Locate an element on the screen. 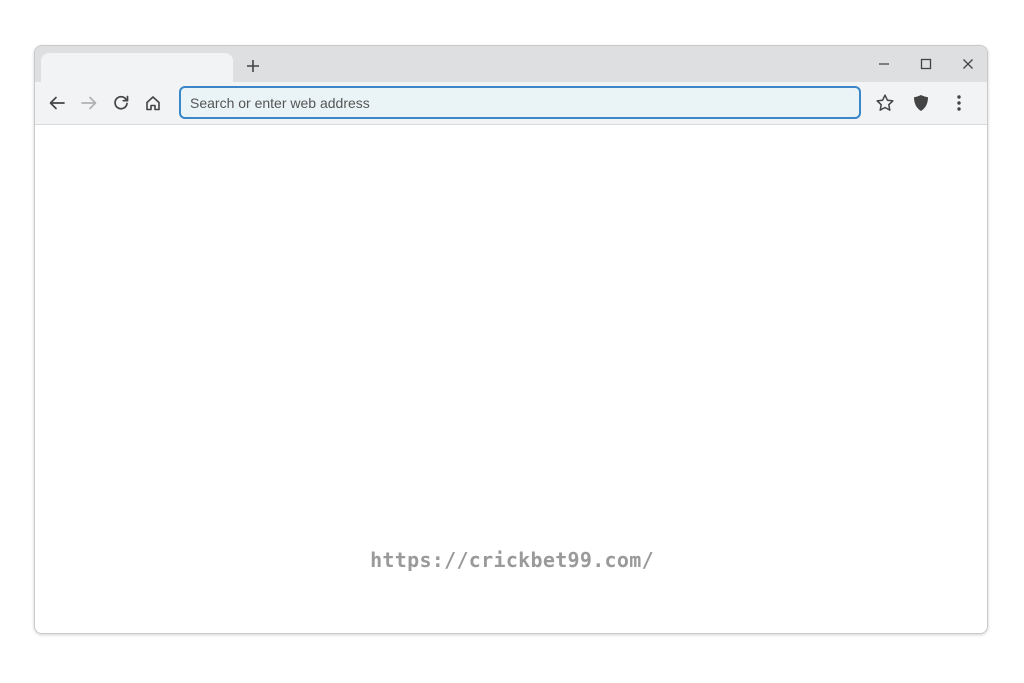  forward-button is located at coordinates (89, 103).